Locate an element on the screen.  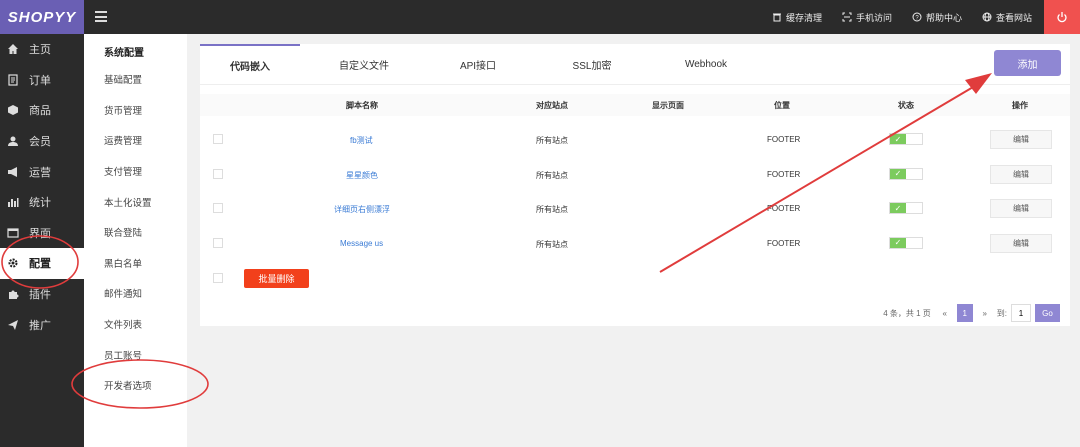
puzzle-icon is located at coordinates (14, 295).